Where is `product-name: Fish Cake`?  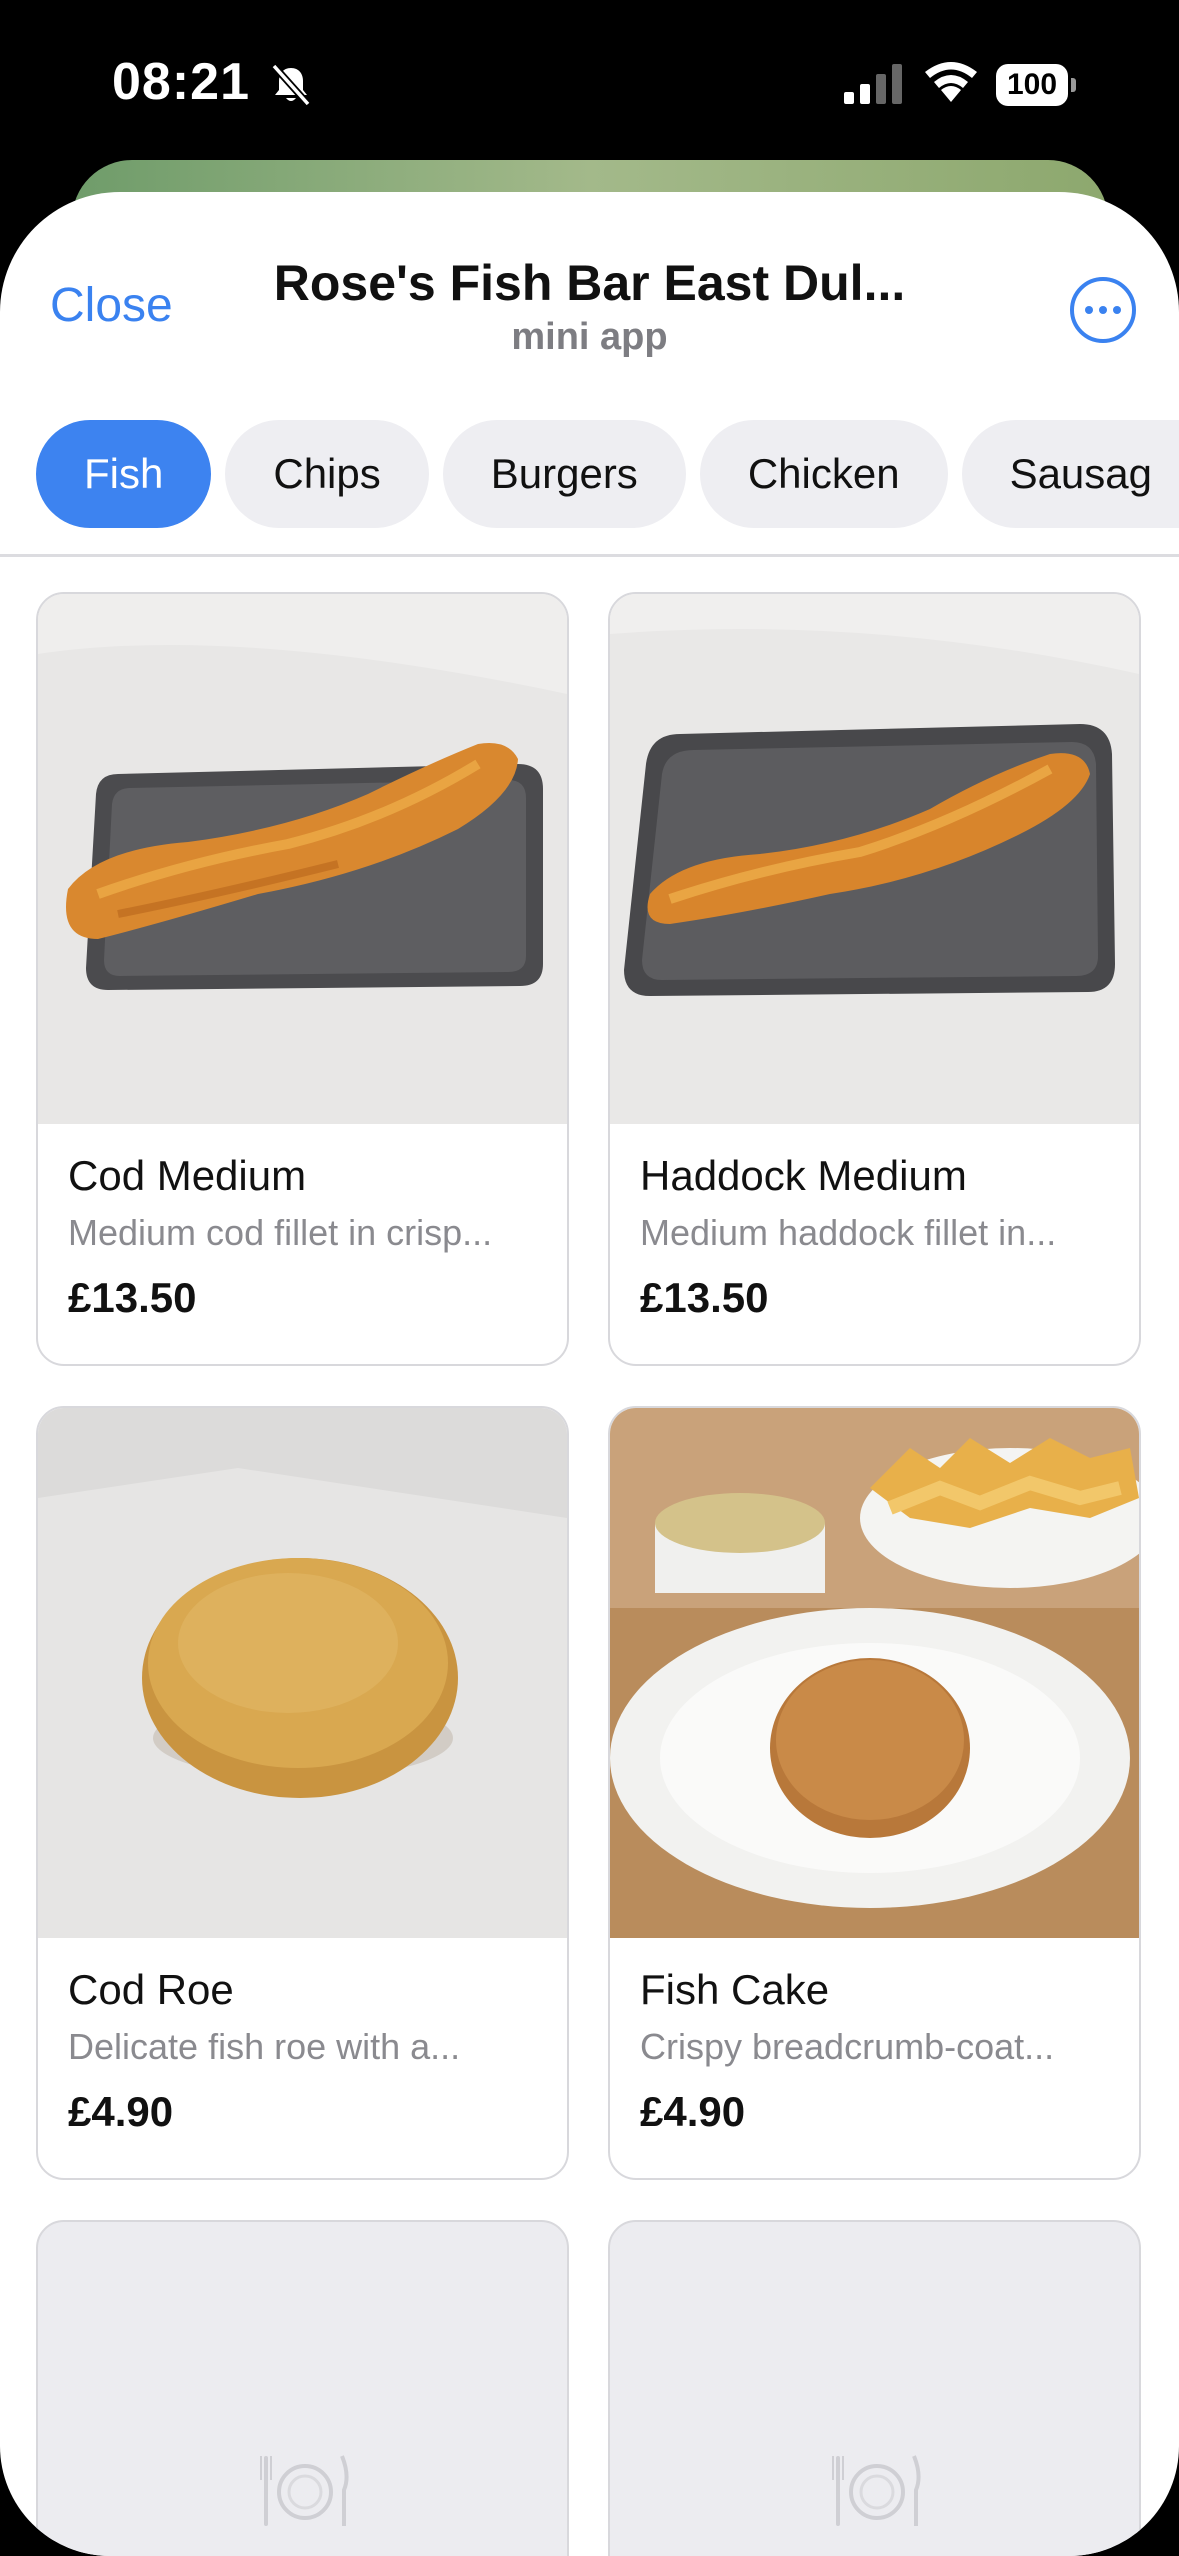 product-name: Fish Cake is located at coordinates (735, 1989).